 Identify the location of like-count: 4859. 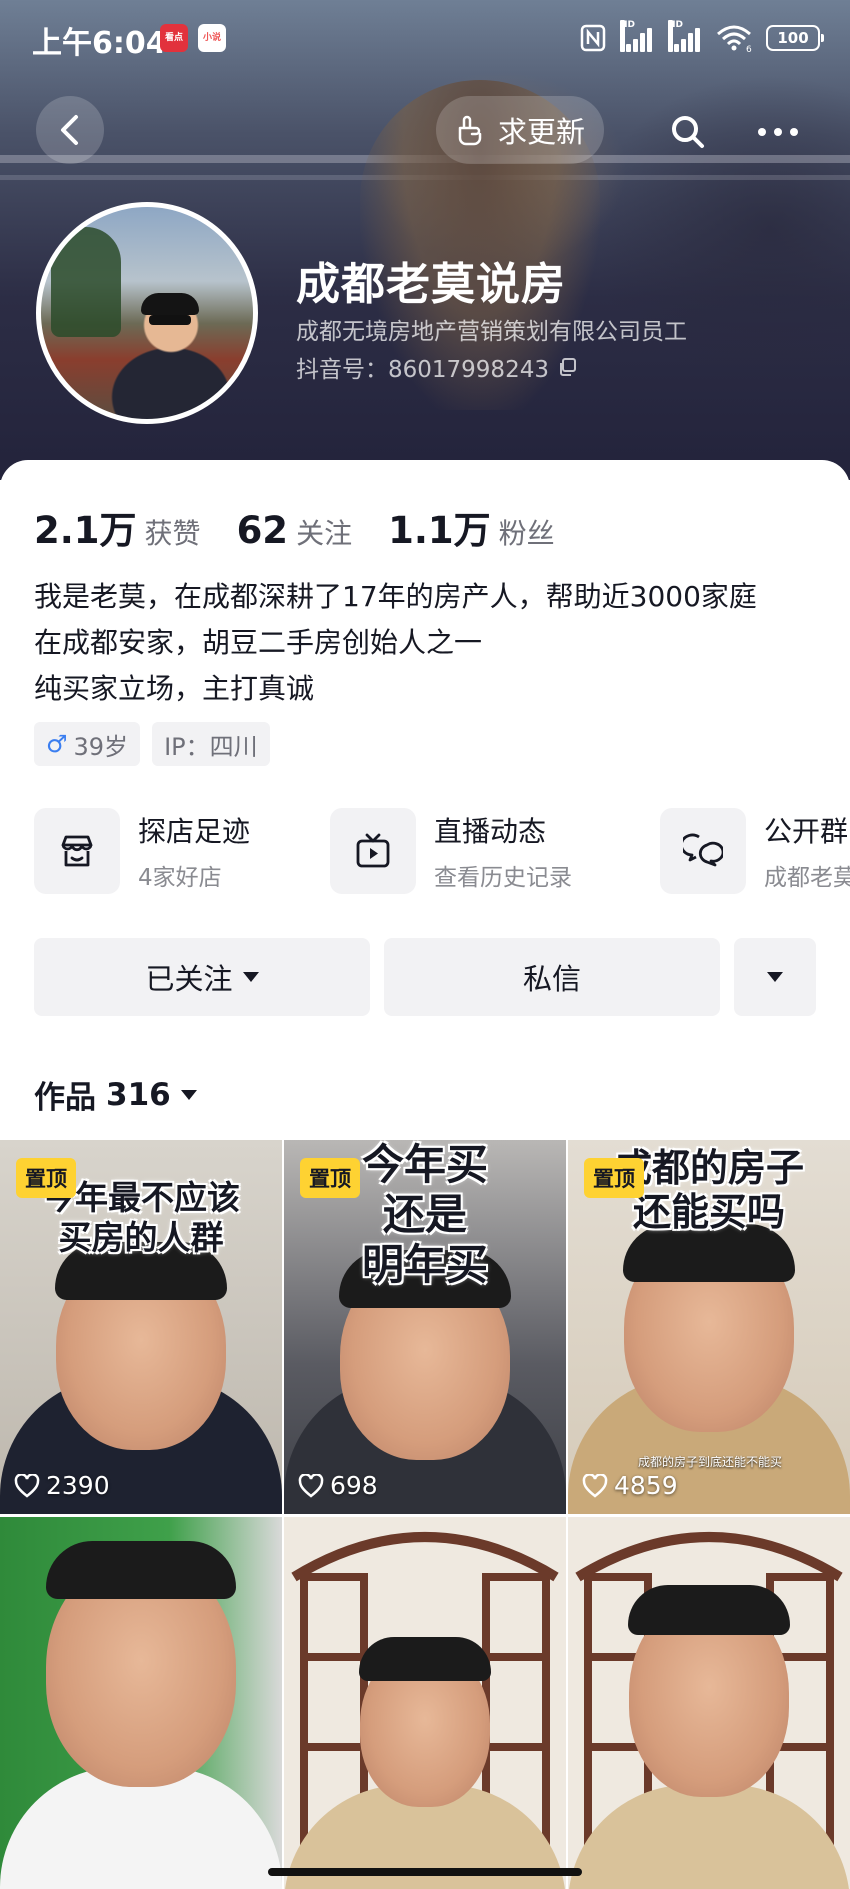
(646, 1485).